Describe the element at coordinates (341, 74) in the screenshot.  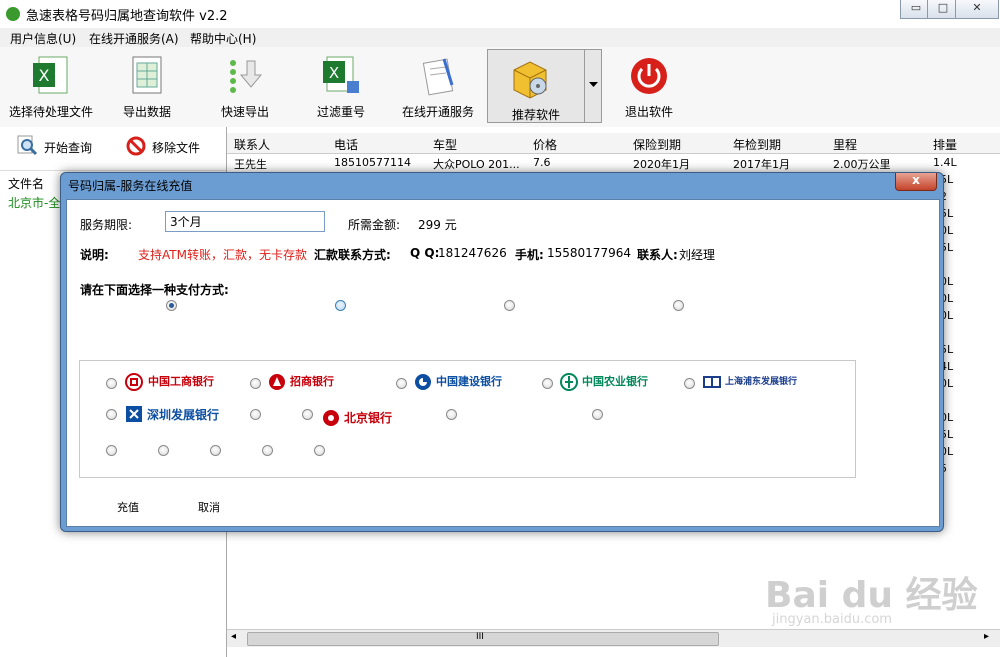
I see `filter-excel-icon: X` at that location.